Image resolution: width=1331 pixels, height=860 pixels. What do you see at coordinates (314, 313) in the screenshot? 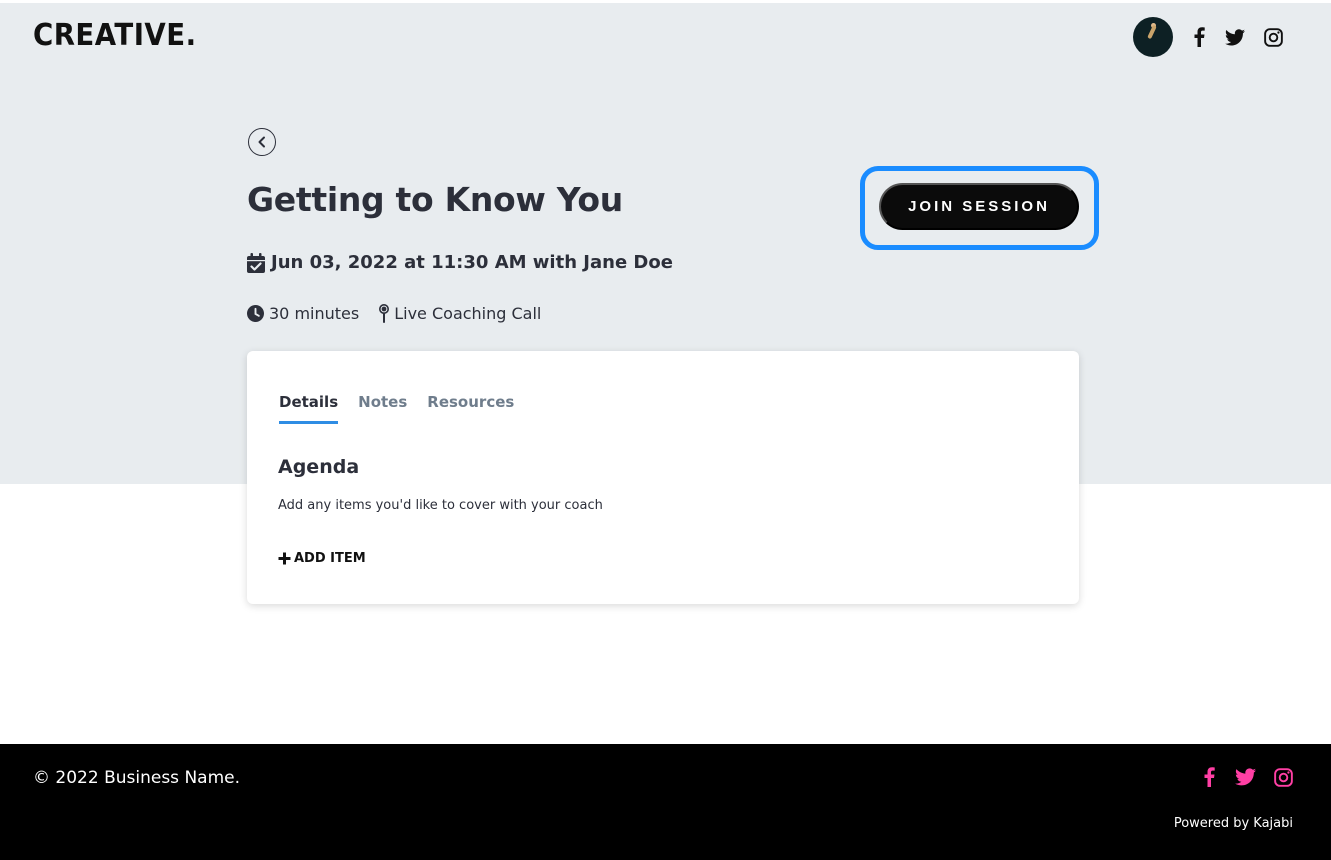
I see `duration-text: 30 minutes` at bounding box center [314, 313].